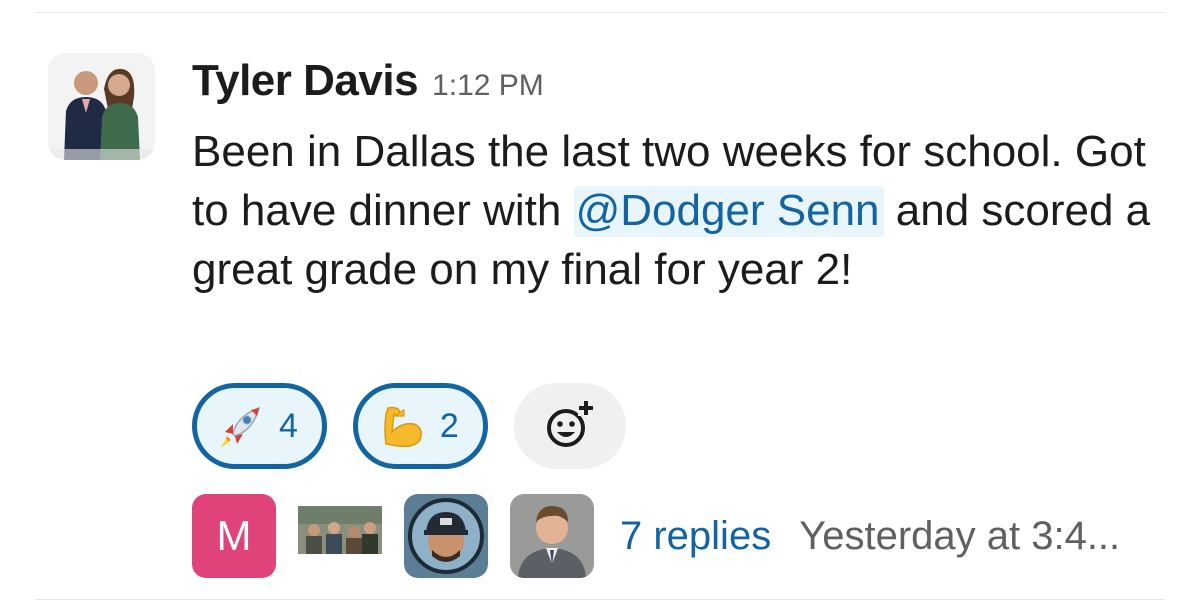 This screenshot has height=602, width=1200. Describe the element at coordinates (402, 426) in the screenshot. I see `flexed-biceps-icon` at that location.